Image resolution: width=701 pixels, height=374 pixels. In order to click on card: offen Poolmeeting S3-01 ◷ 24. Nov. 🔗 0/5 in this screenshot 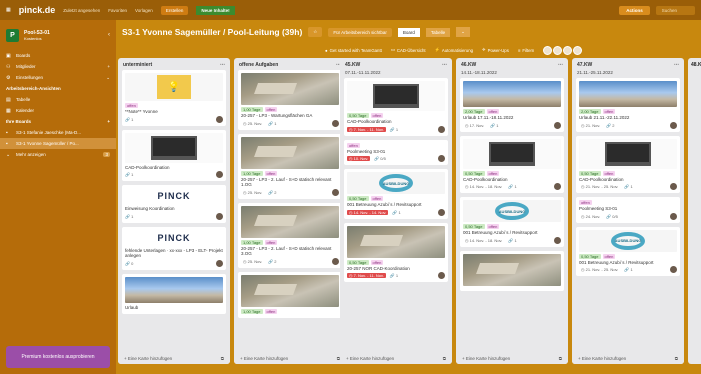, I will do `click(628, 210)`.